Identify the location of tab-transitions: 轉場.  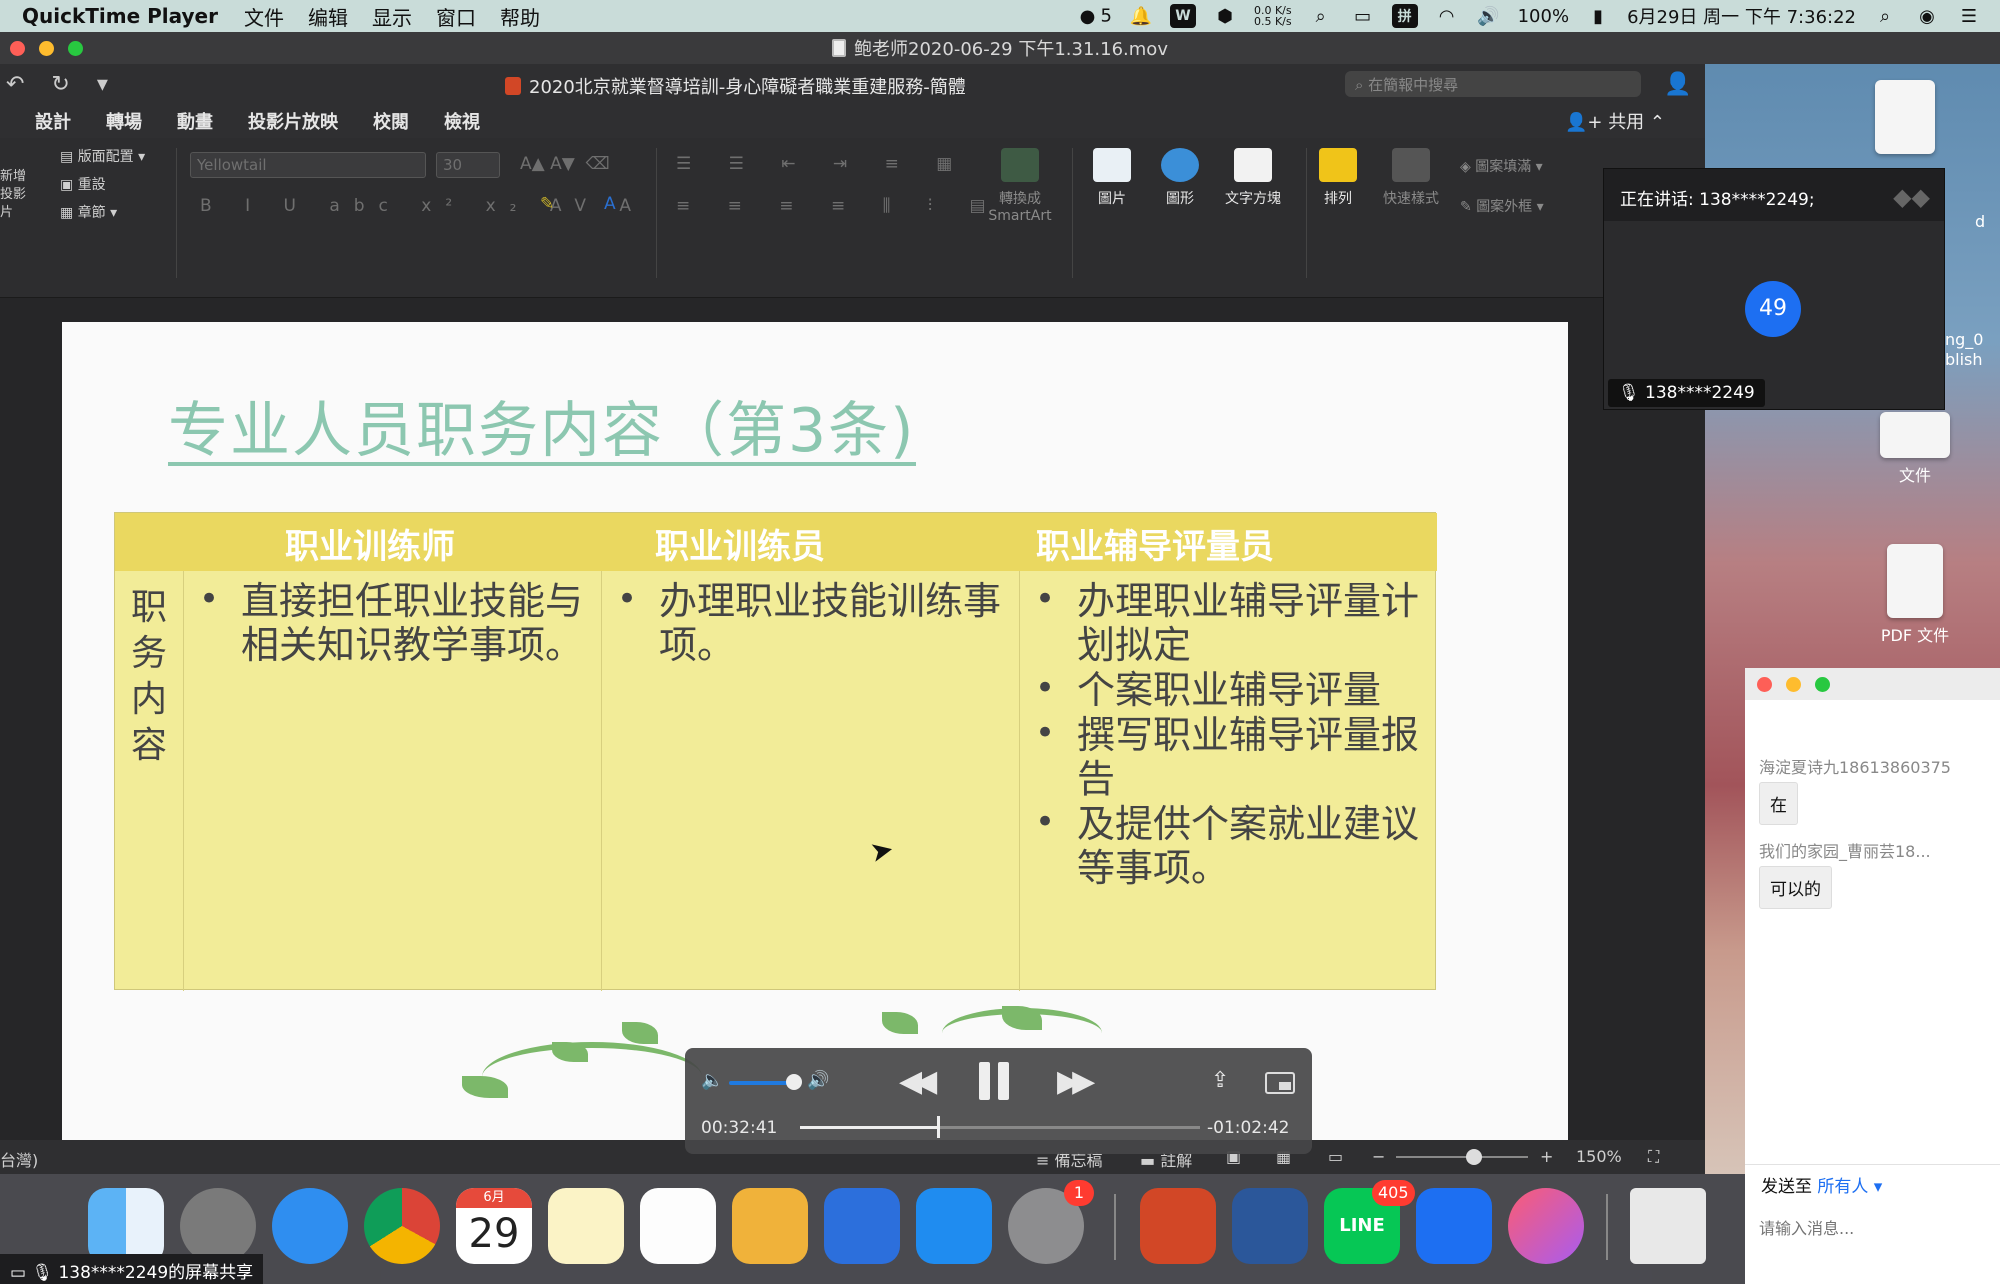
(124, 121).